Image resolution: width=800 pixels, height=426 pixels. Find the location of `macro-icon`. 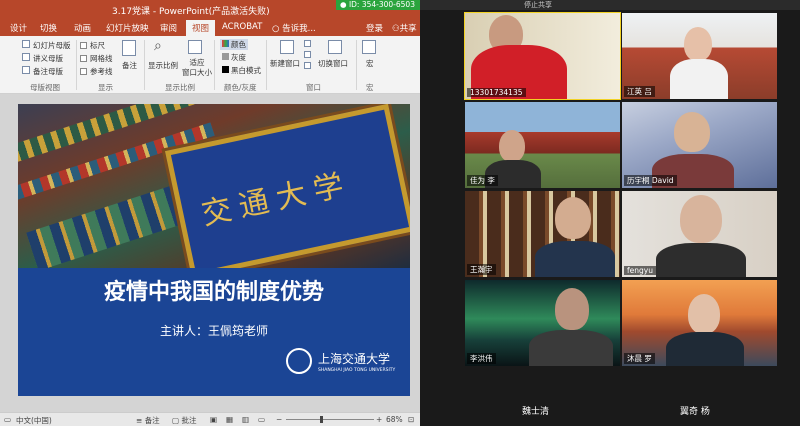

macro-icon is located at coordinates (369, 47).